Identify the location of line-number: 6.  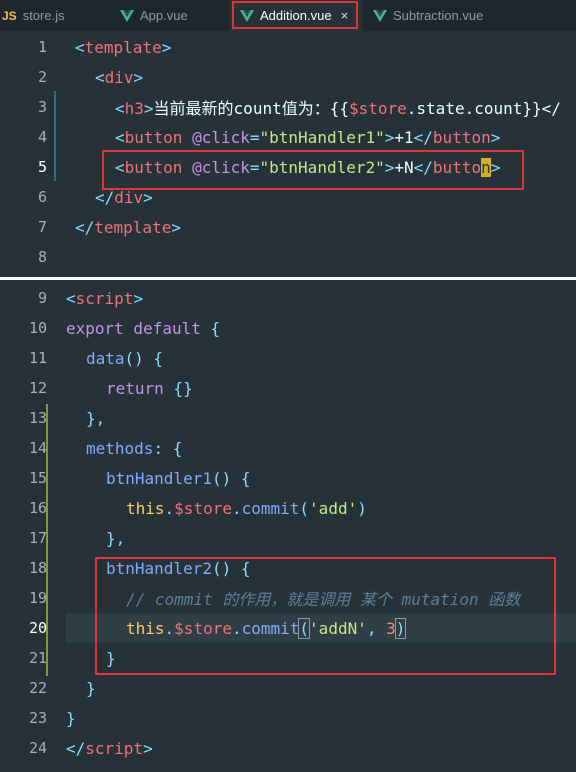
(42, 197).